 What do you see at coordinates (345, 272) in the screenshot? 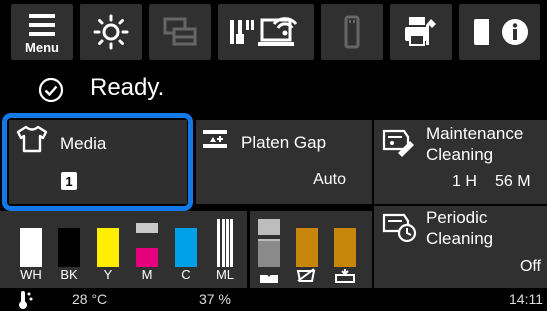
I see `kit-arrow` at bounding box center [345, 272].